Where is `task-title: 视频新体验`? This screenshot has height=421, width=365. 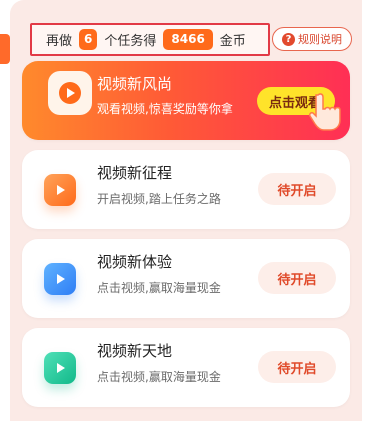 task-title: 视频新体验 is located at coordinates (135, 262).